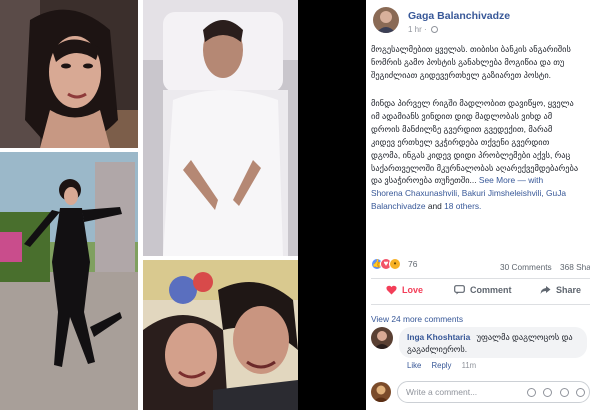 The width and height of the screenshot is (590, 410). I want to click on gif-icon, so click(564, 392).